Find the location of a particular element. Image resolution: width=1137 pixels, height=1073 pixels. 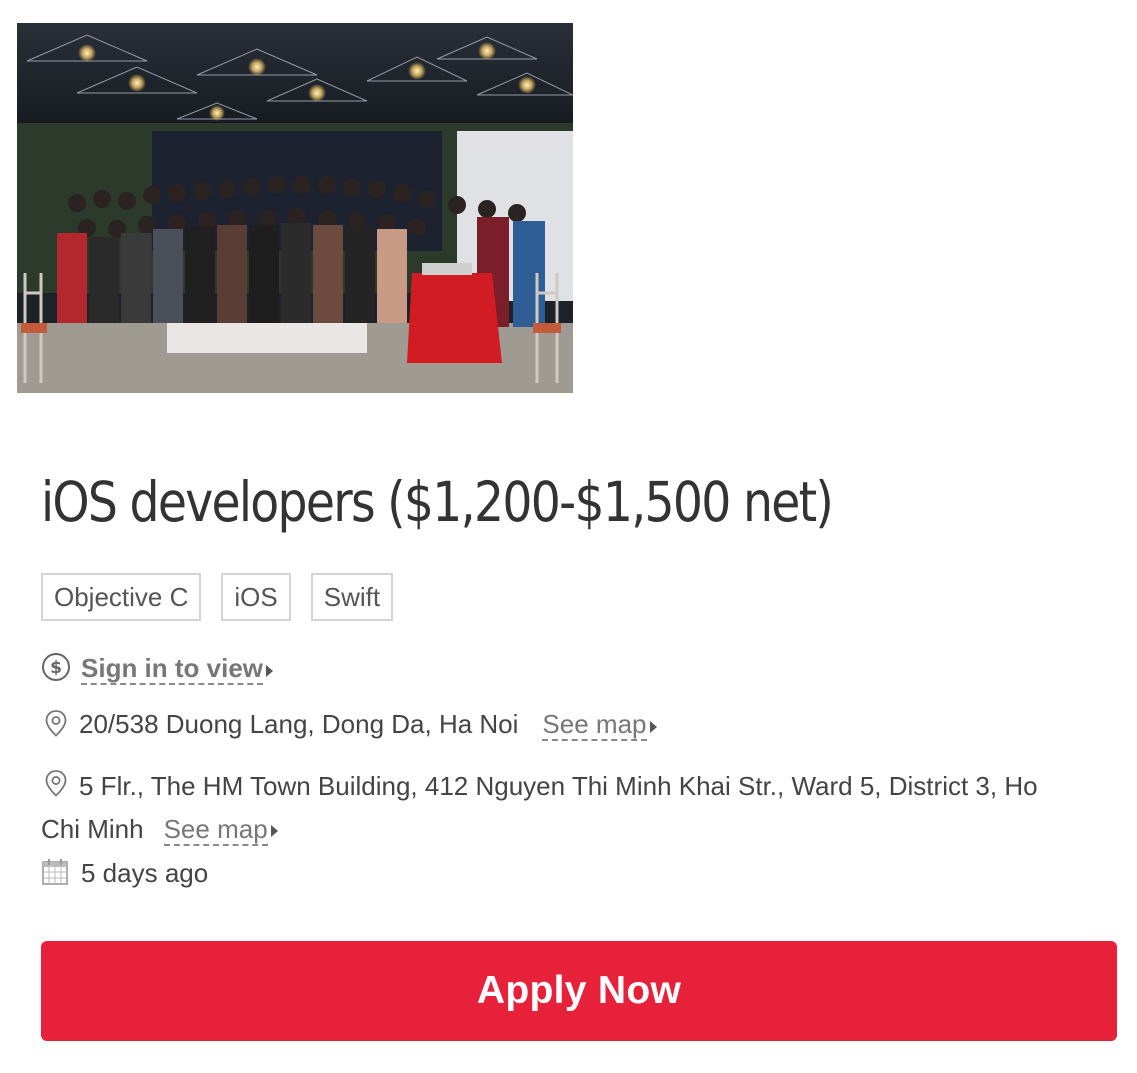

skill-tags: Objective C iOS Swift is located at coordinates (217, 597).